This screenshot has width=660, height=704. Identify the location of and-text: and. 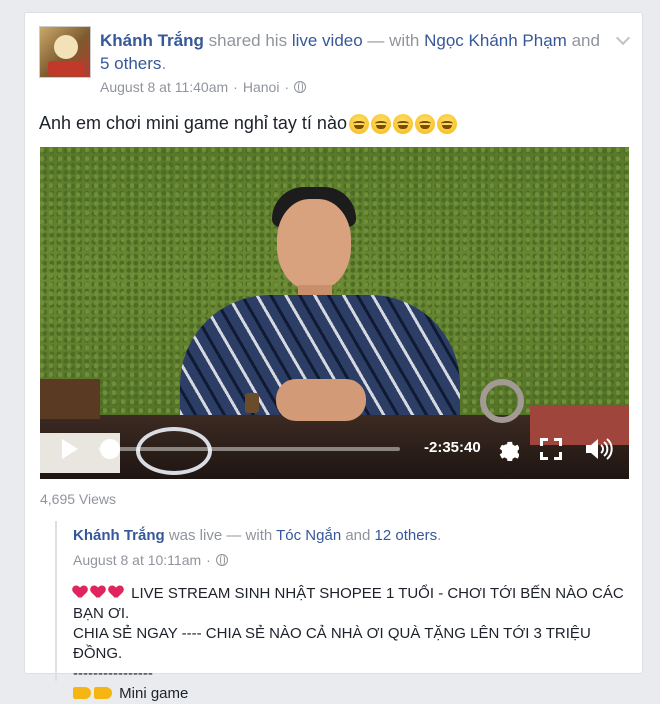
(585, 40).